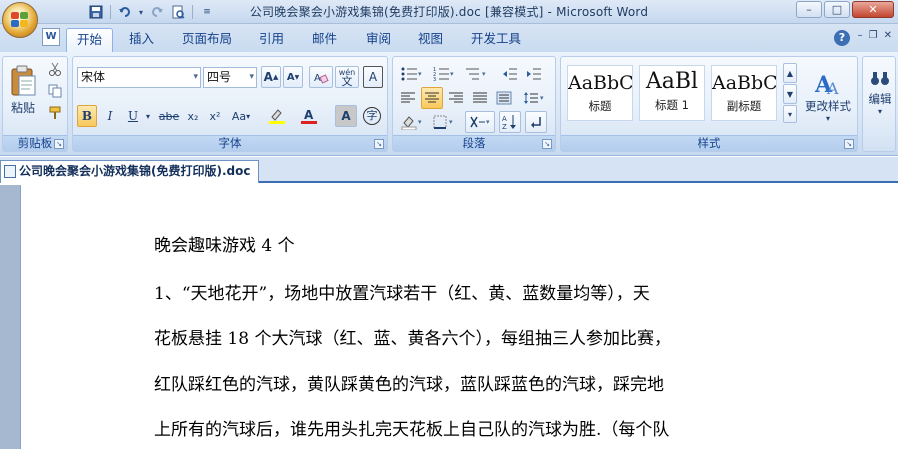 The height and width of the screenshot is (449, 898). Describe the element at coordinates (193, 116) in the screenshot. I see `subscript-button: x₂` at that location.